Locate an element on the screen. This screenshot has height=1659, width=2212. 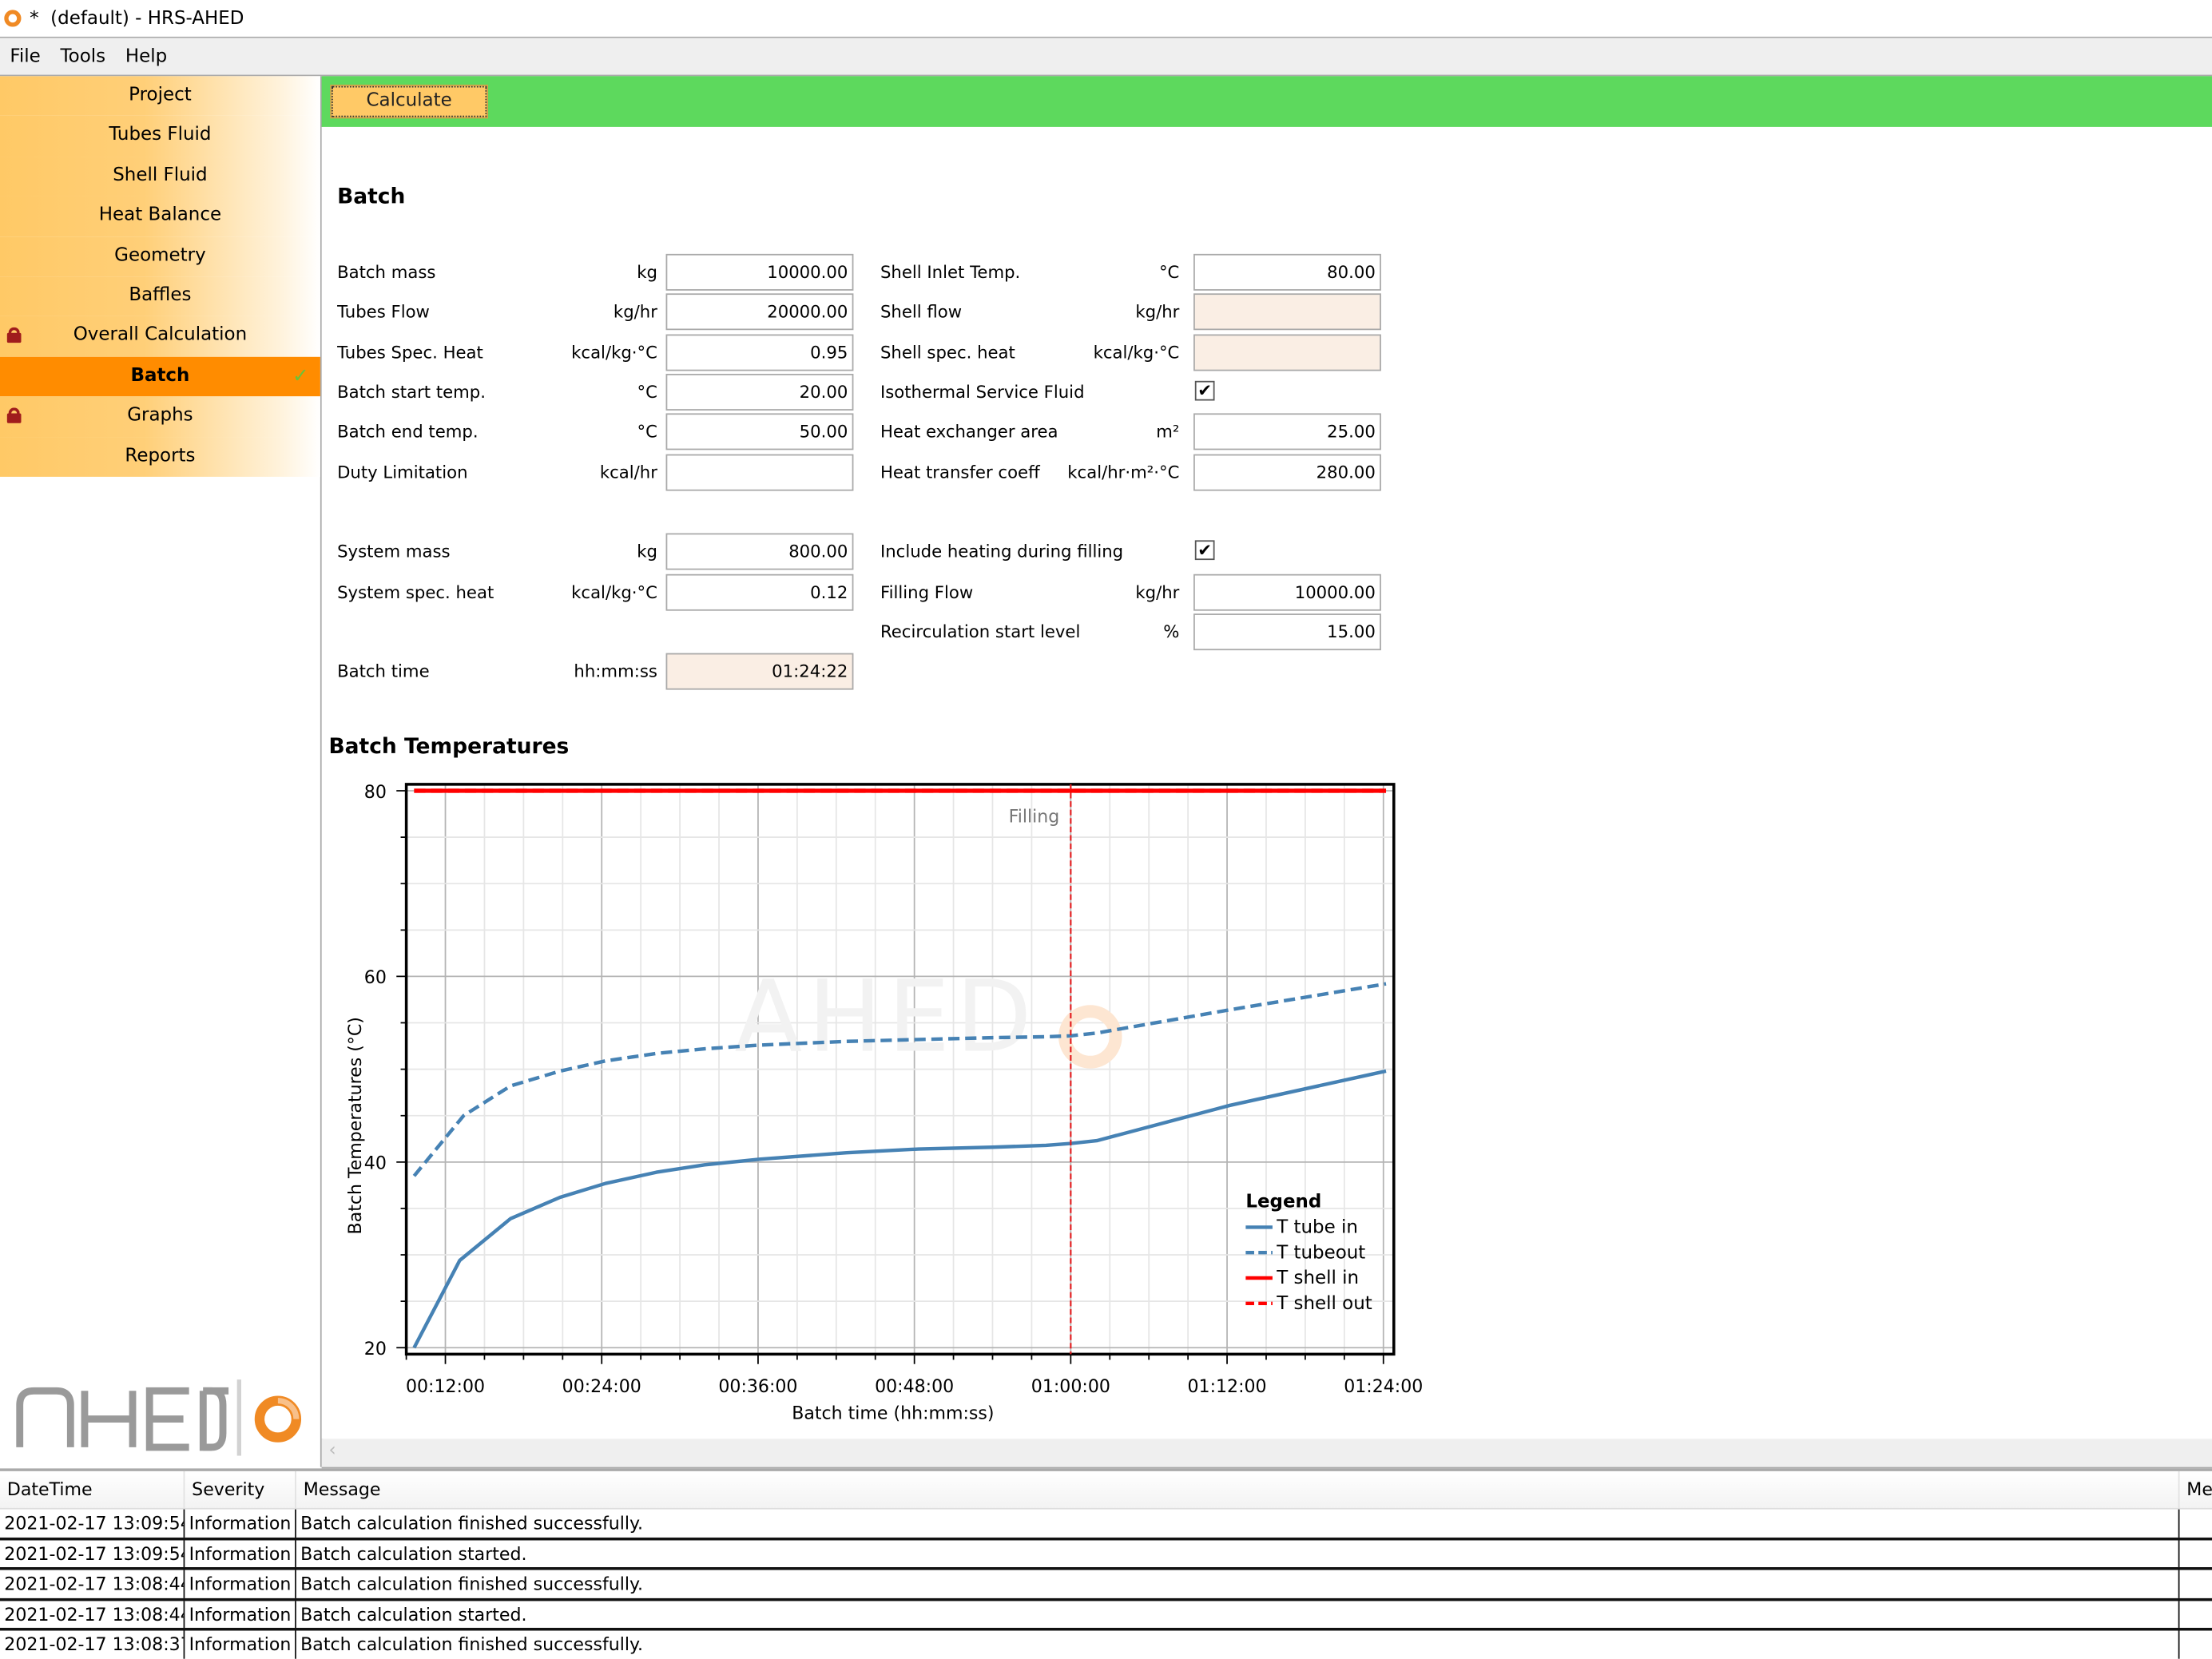
toolbar: Calculate is located at coordinates (1267, 102).